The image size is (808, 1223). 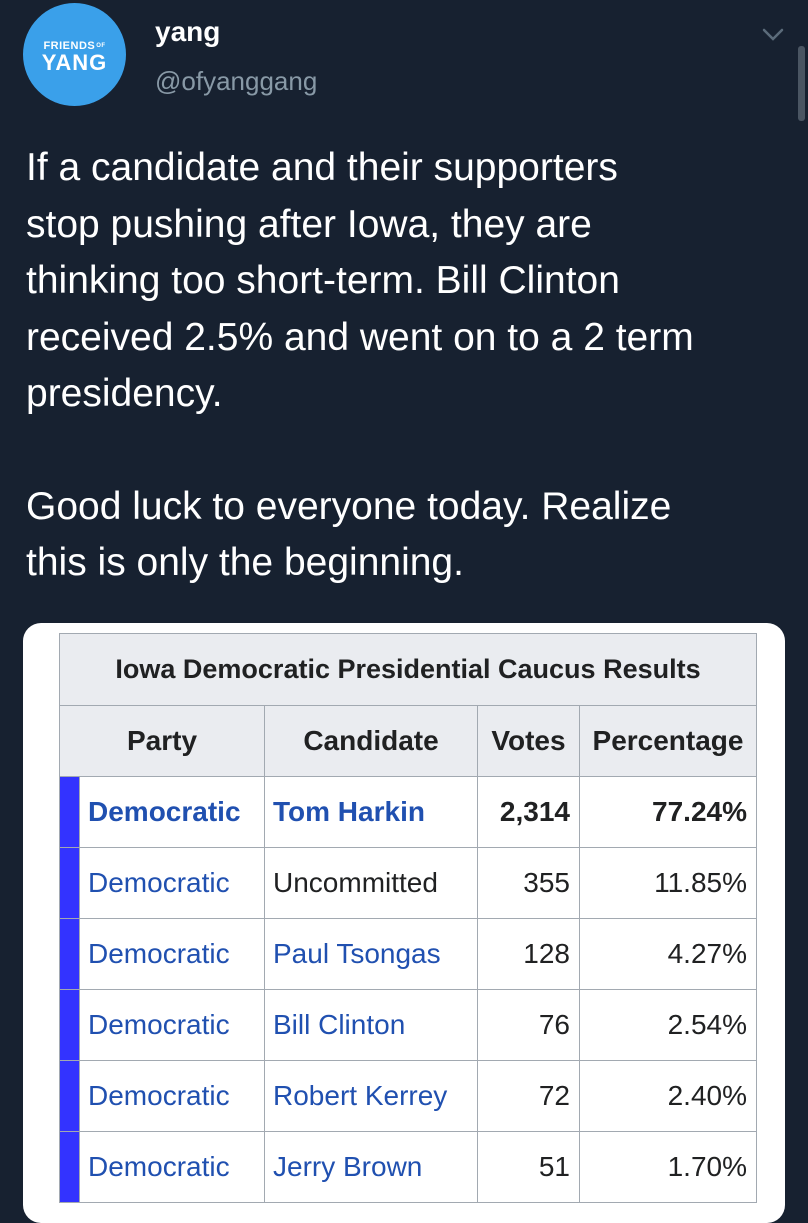 I want to click on votes-cell: 72, so click(x=528, y=1096).